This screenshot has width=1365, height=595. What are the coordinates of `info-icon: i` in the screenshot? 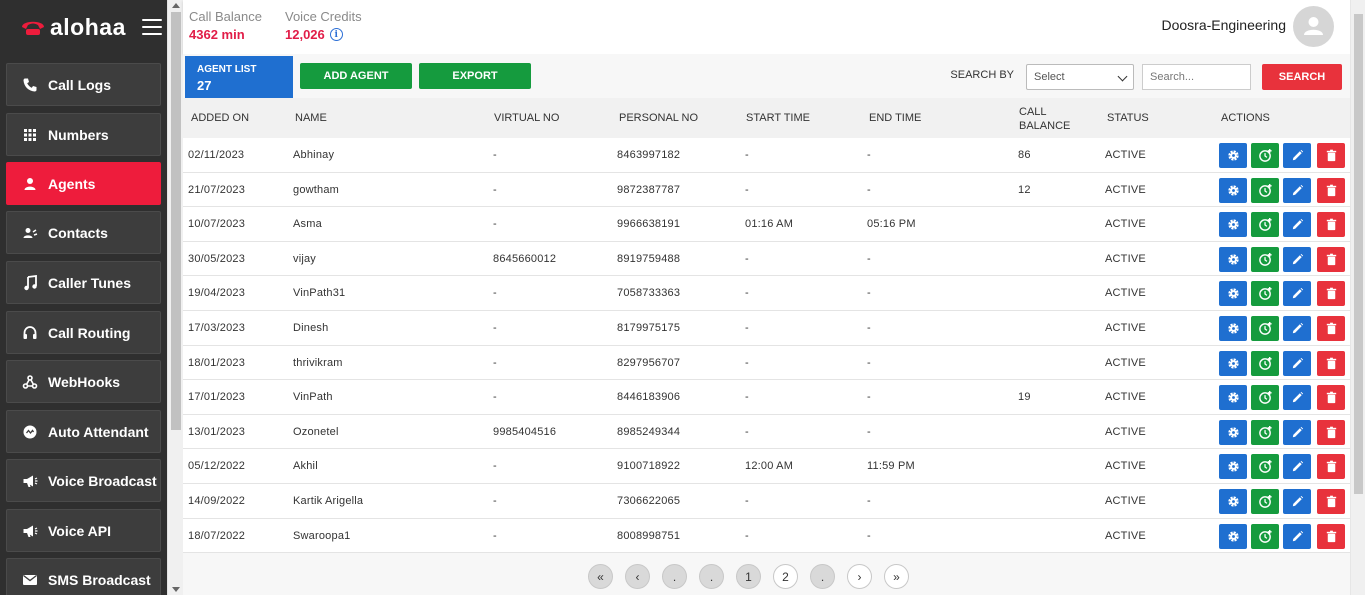 It's located at (336, 34).